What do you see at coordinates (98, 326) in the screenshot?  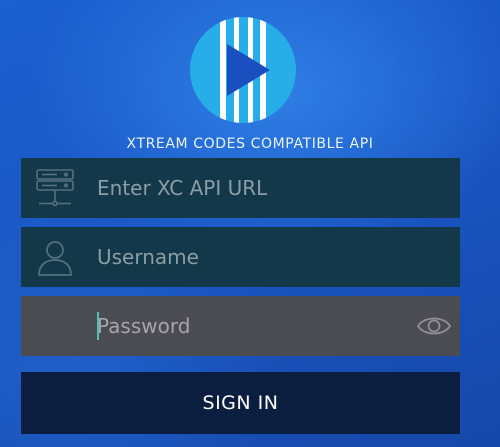 I see `text-cursor` at bounding box center [98, 326].